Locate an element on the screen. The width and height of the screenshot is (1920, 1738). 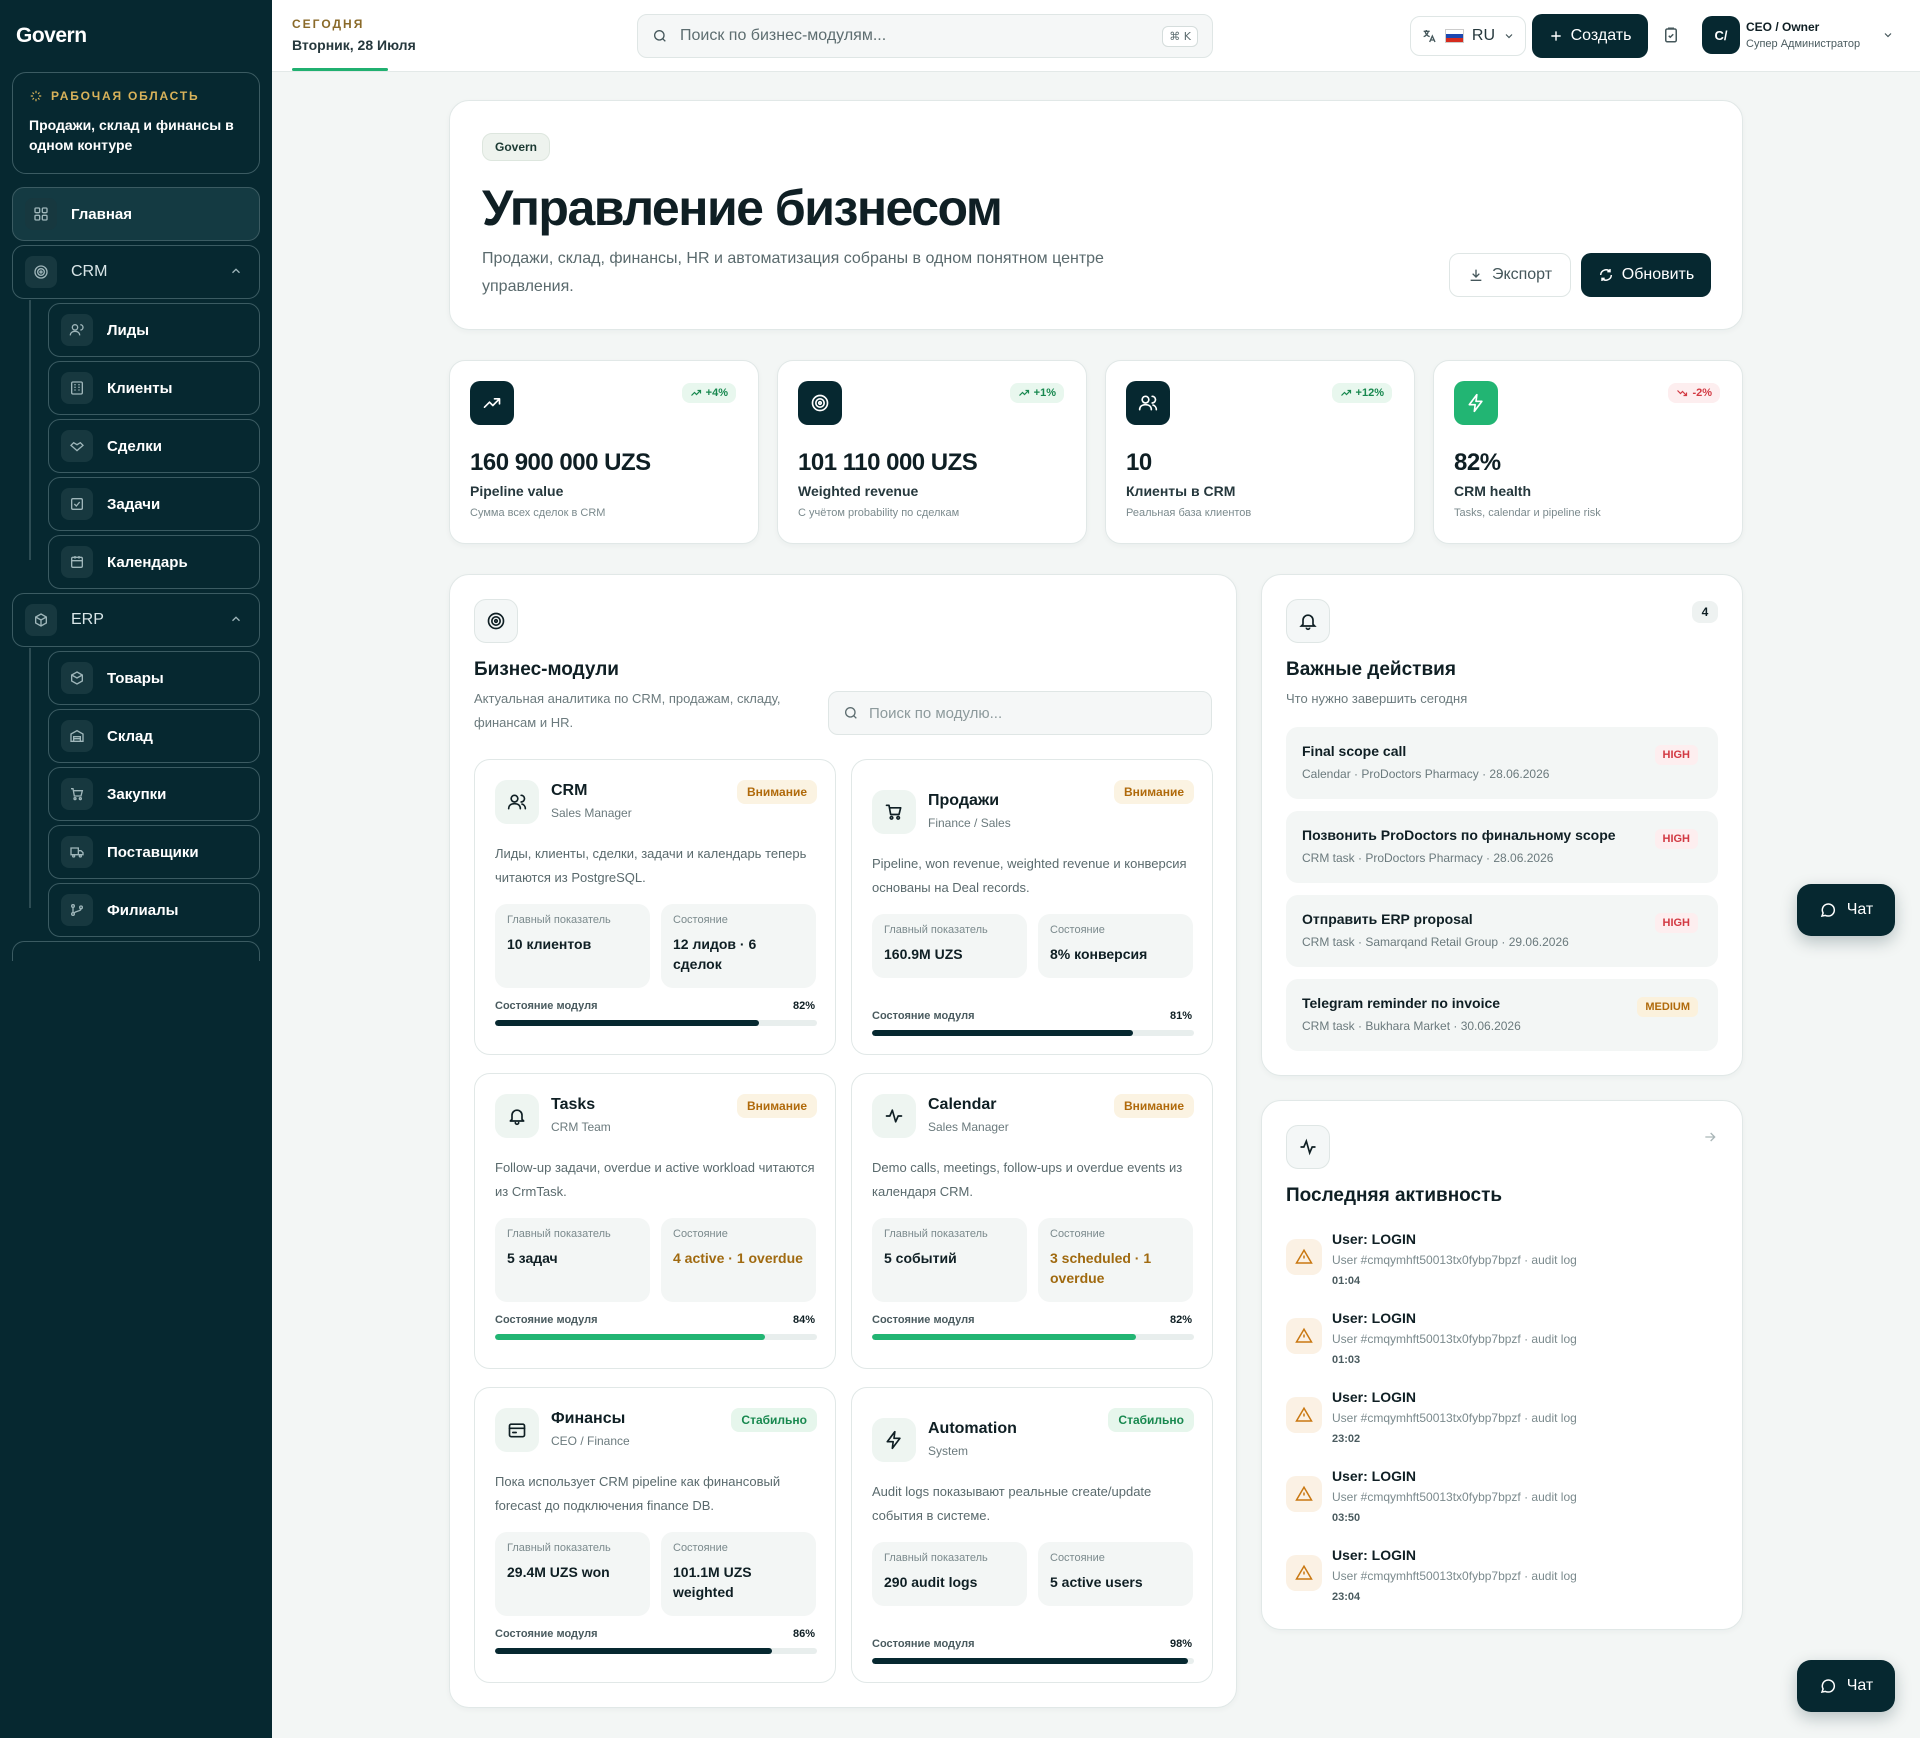
today-date: Вторник, 28 Июля is located at coordinates (354, 45).